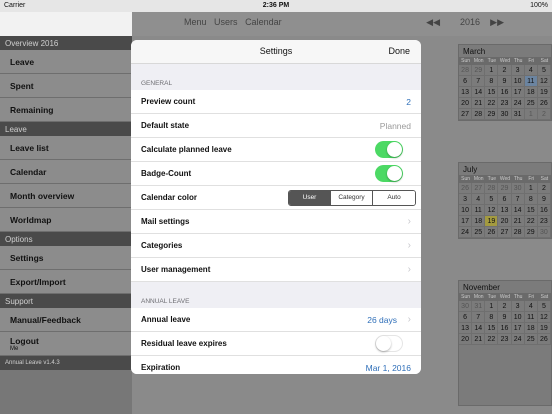 This screenshot has height=414, width=552. Describe the element at coordinates (66, 220) in the screenshot. I see `sidebar-item-worldmap: Worldmap` at that location.